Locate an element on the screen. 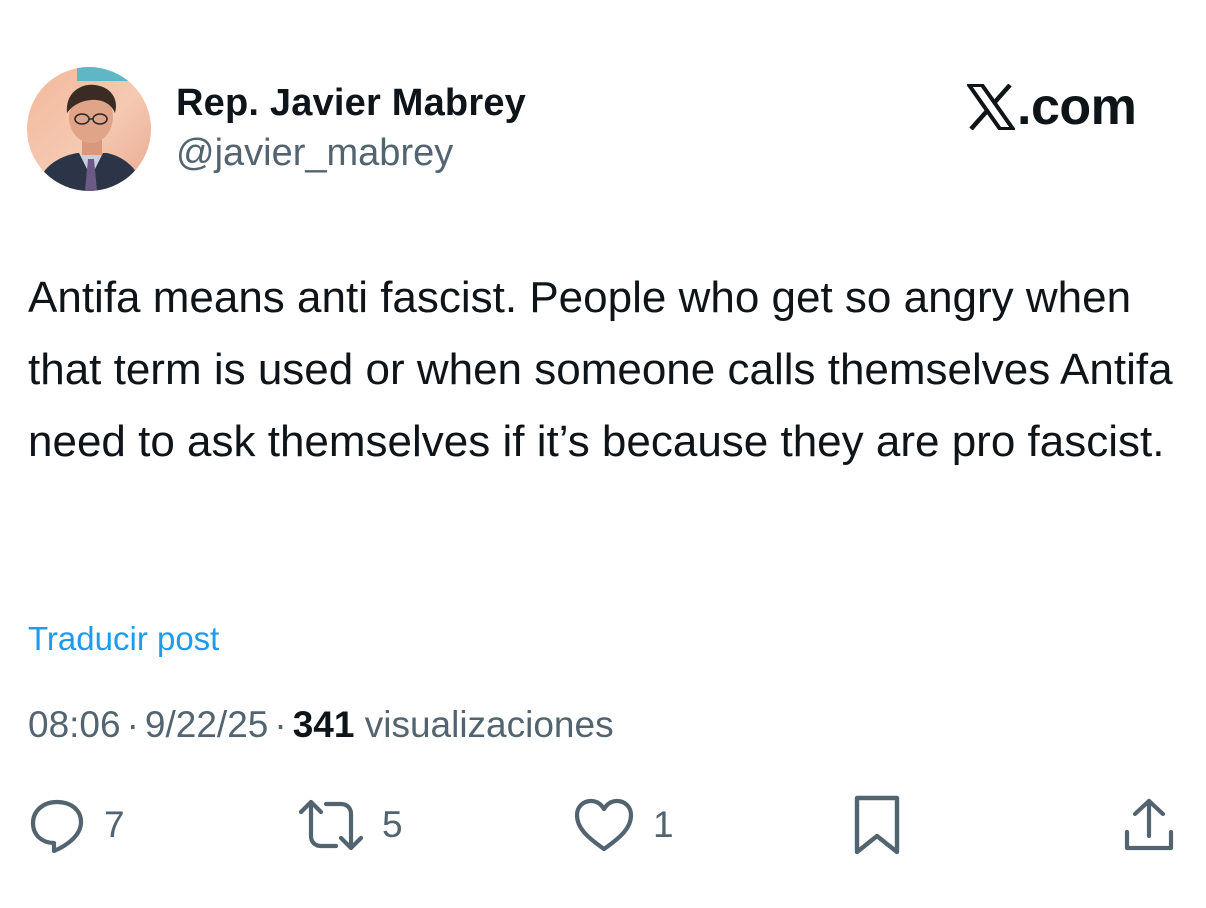  heart-icon is located at coordinates (604, 825).